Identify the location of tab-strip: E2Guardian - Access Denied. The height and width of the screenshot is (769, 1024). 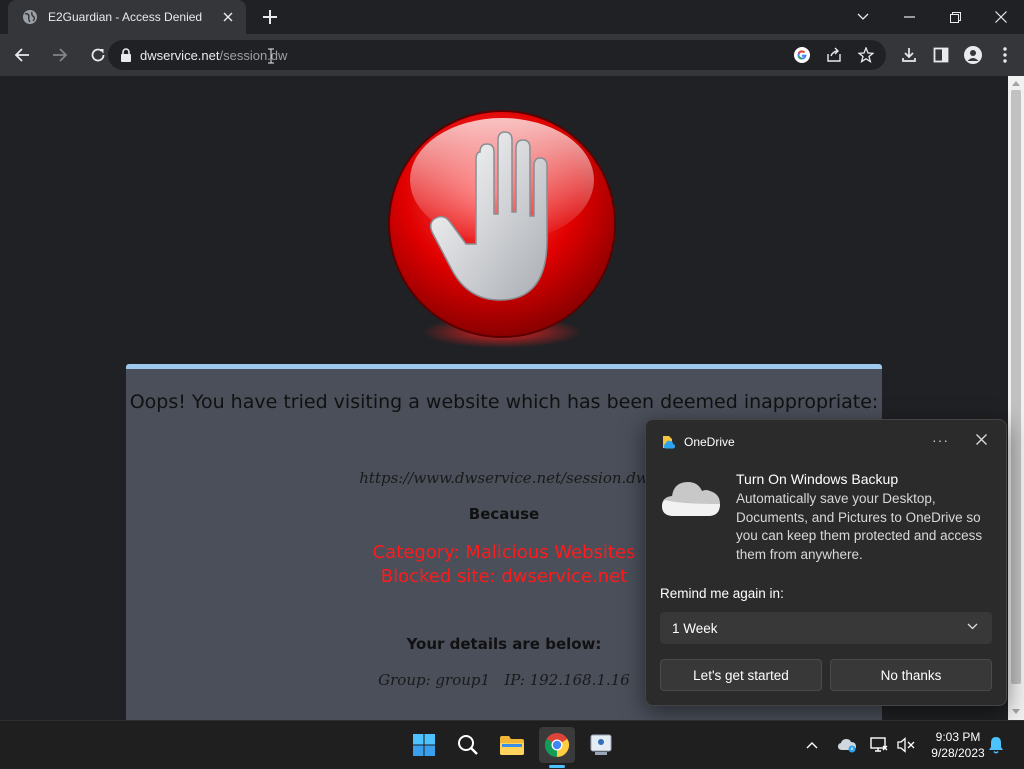
(512, 17).